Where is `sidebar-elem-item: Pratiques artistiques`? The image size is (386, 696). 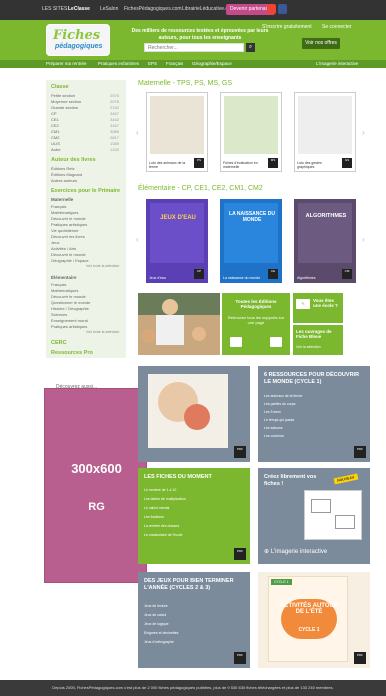 sidebar-elem-item: Pratiques artistiques is located at coordinates (87, 326).